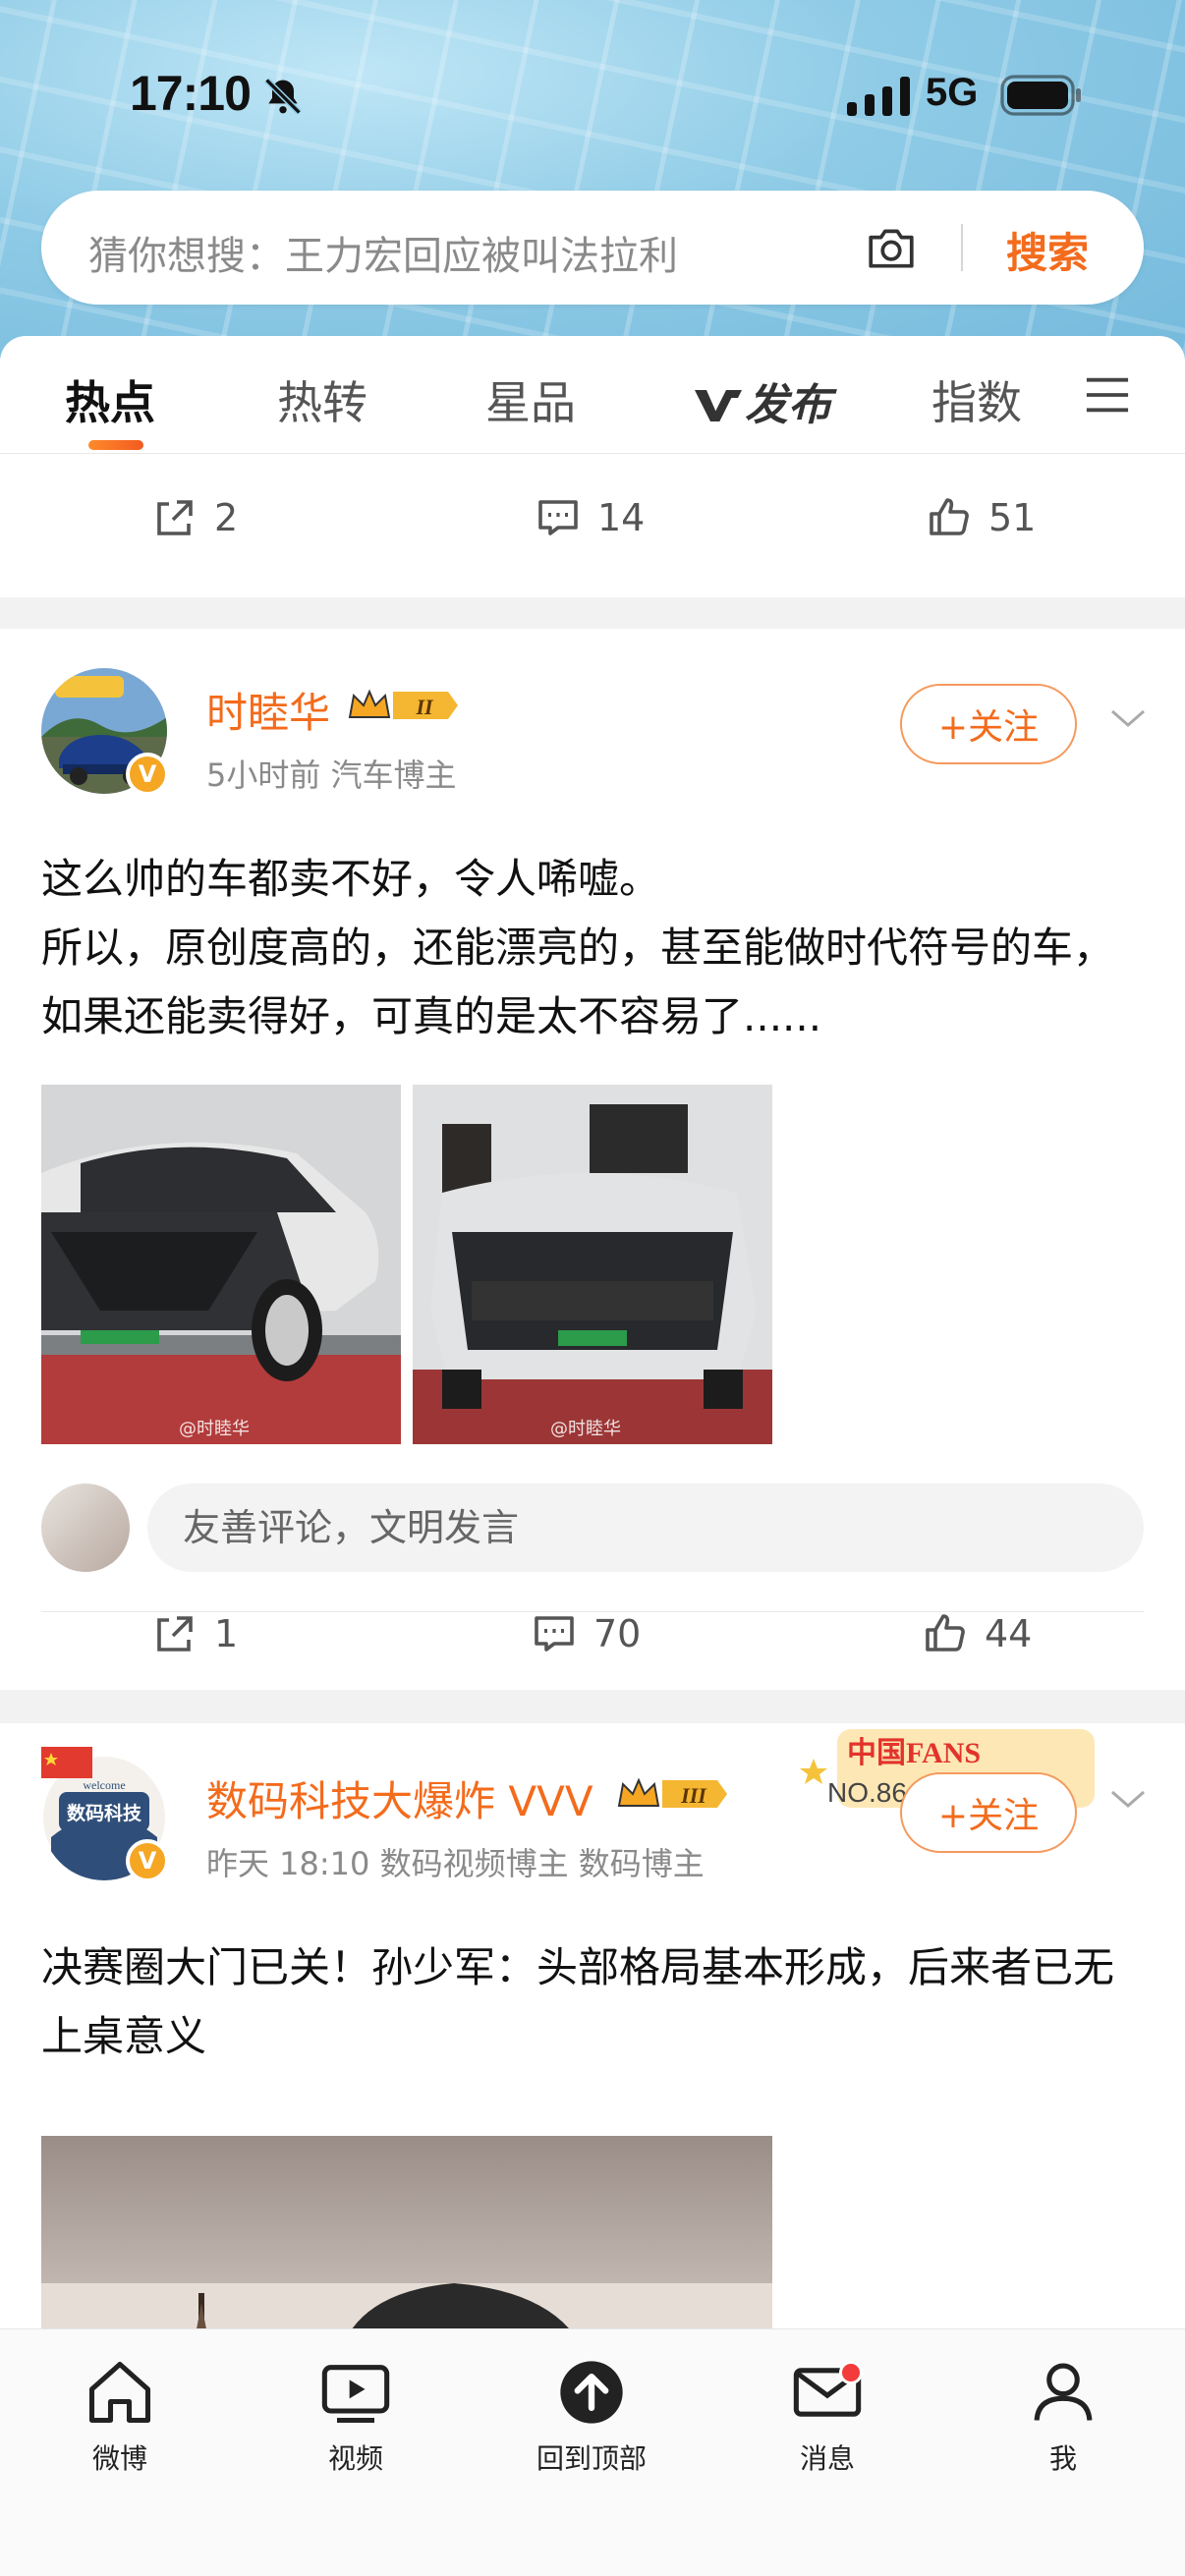  Describe the element at coordinates (586, 1633) in the screenshot. I see `comment-button: 70` at that location.